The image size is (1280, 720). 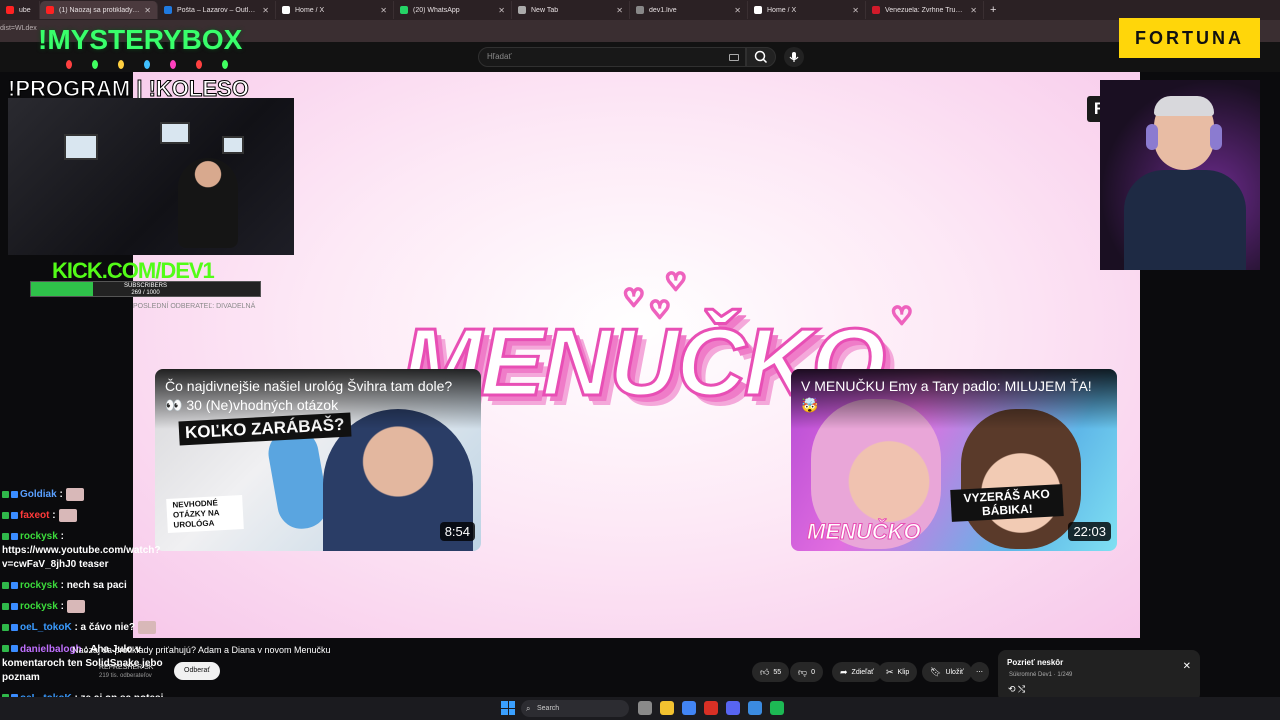 I want to click on overlay-mysterybox: !MYSTERYBOX, so click(x=140, y=39).